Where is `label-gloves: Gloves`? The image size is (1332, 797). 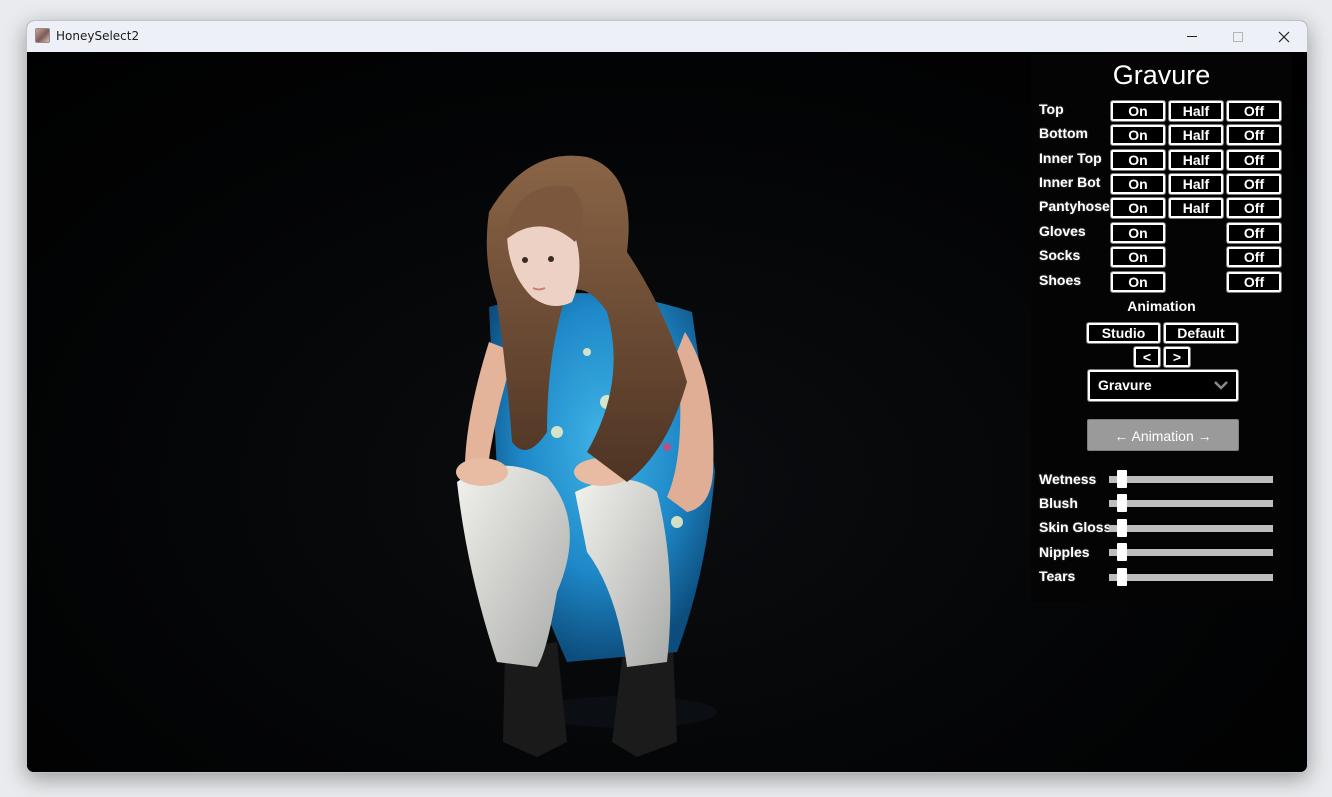
label-gloves: Gloves is located at coordinates (1062, 231).